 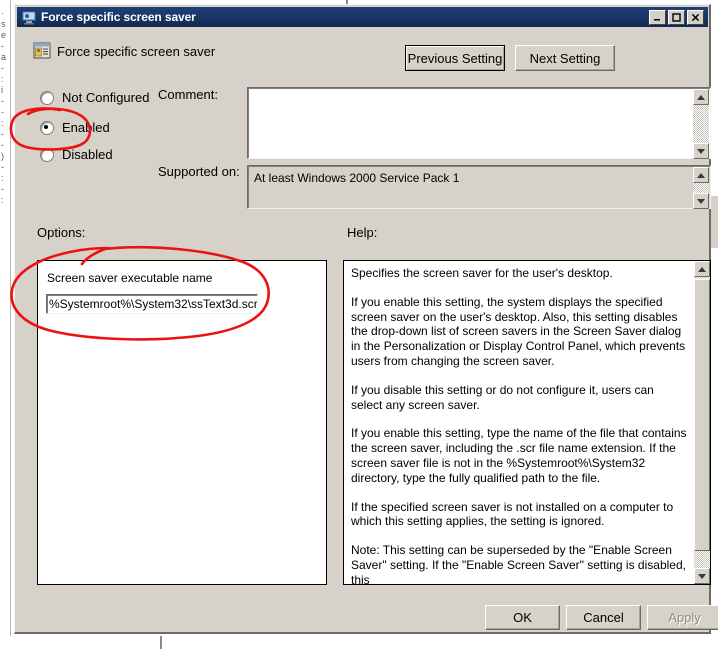 I want to click on comment-scroll-down-button, so click(x=701, y=151).